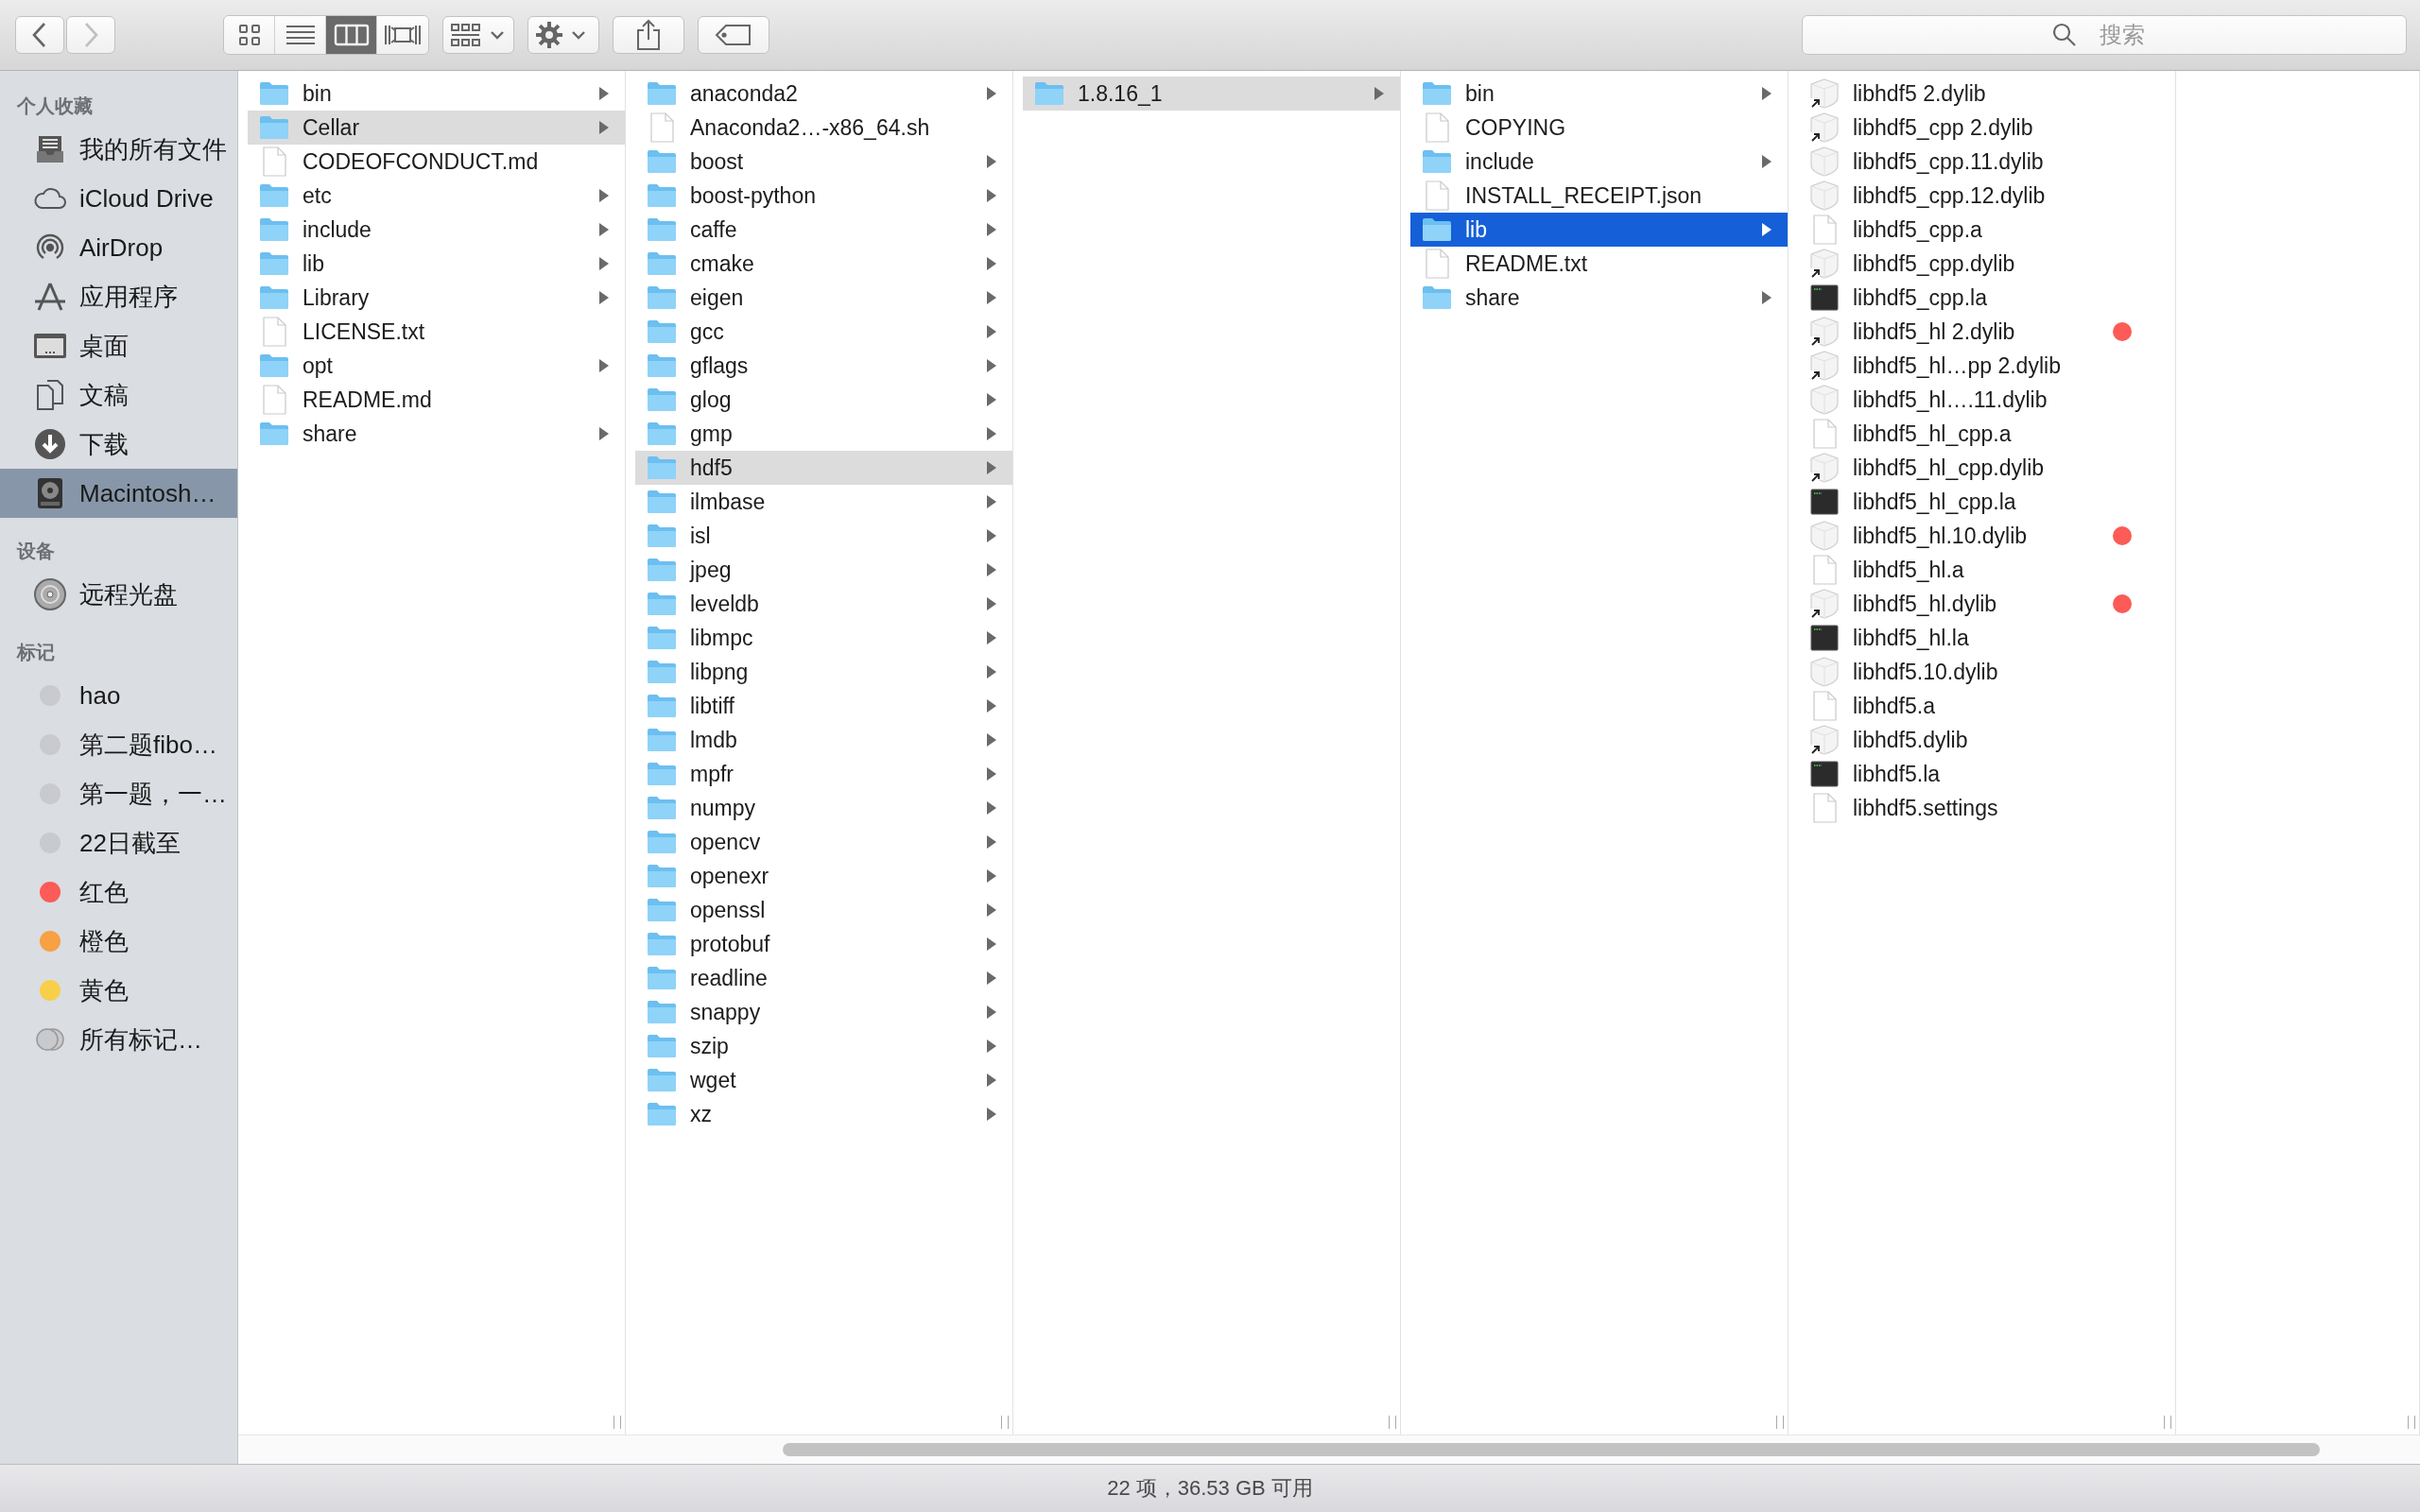  Describe the element at coordinates (824, 1046) in the screenshot. I see `file-row: szip` at that location.